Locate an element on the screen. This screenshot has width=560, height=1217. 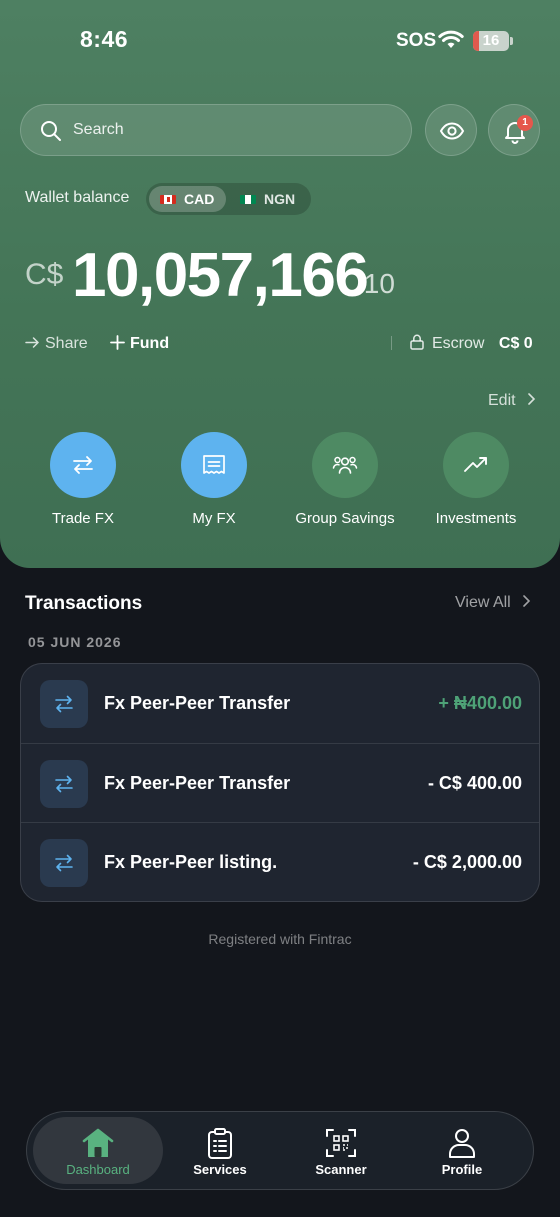
balance-decimal: .10 is located at coordinates (375, 283).